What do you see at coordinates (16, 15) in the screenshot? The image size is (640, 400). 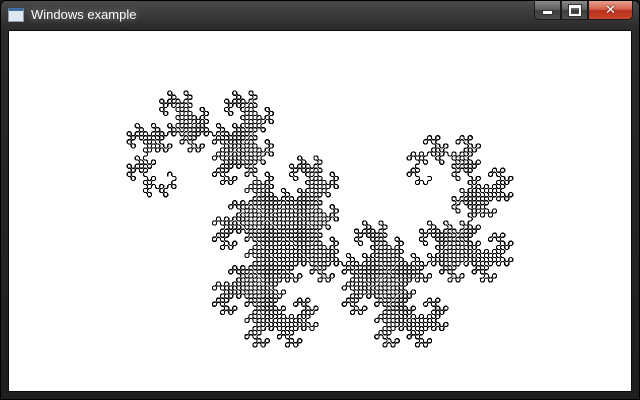 I see `app-window-icon` at bounding box center [16, 15].